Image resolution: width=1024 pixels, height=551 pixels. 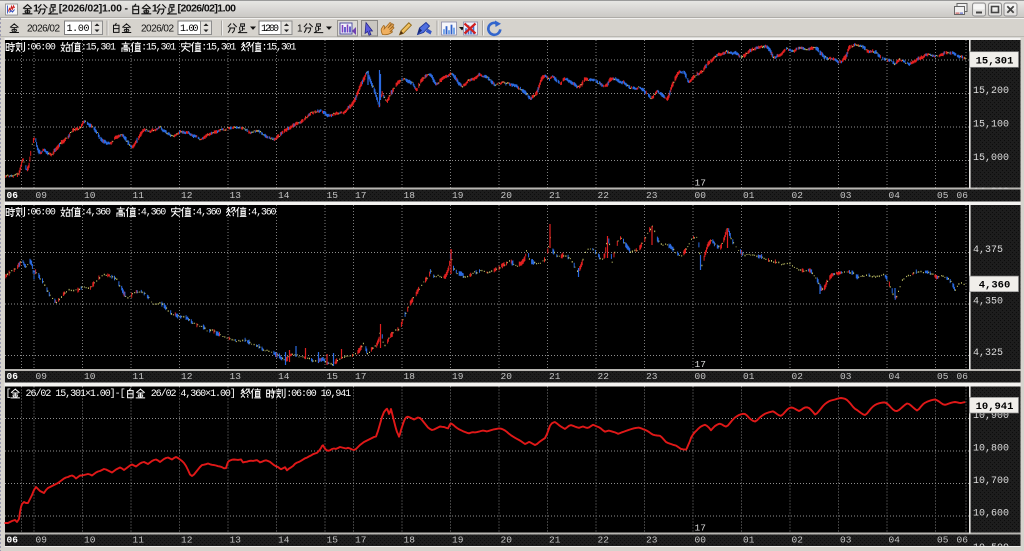 I want to click on svg-text: 4,325, so click(x=988, y=353).